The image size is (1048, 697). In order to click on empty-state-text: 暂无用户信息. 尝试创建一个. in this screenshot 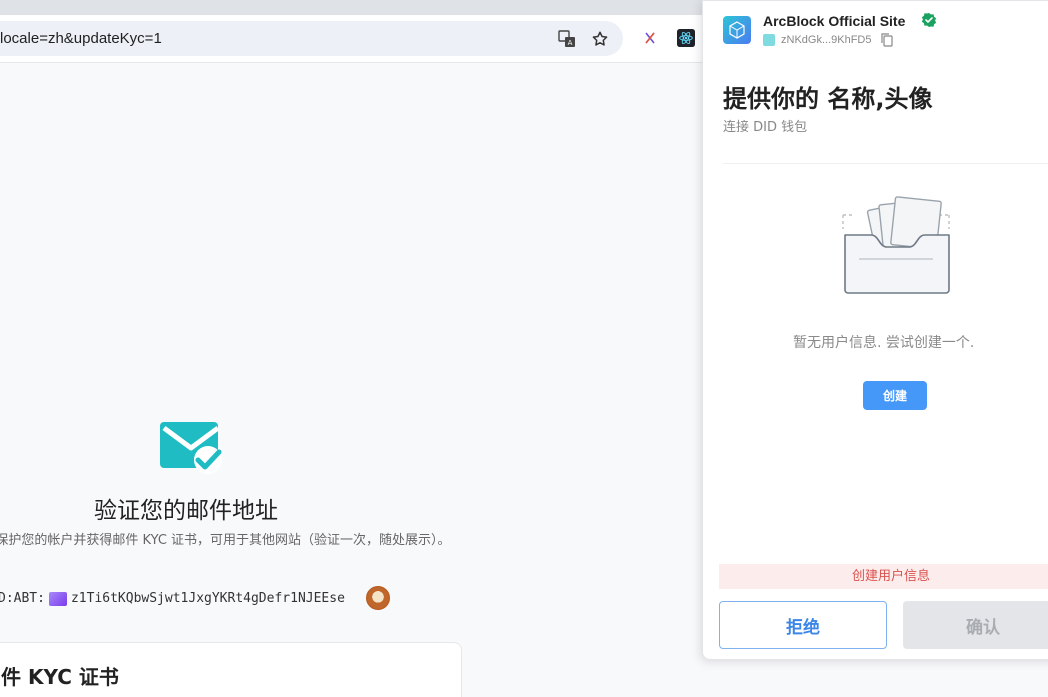, I will do `click(884, 343)`.